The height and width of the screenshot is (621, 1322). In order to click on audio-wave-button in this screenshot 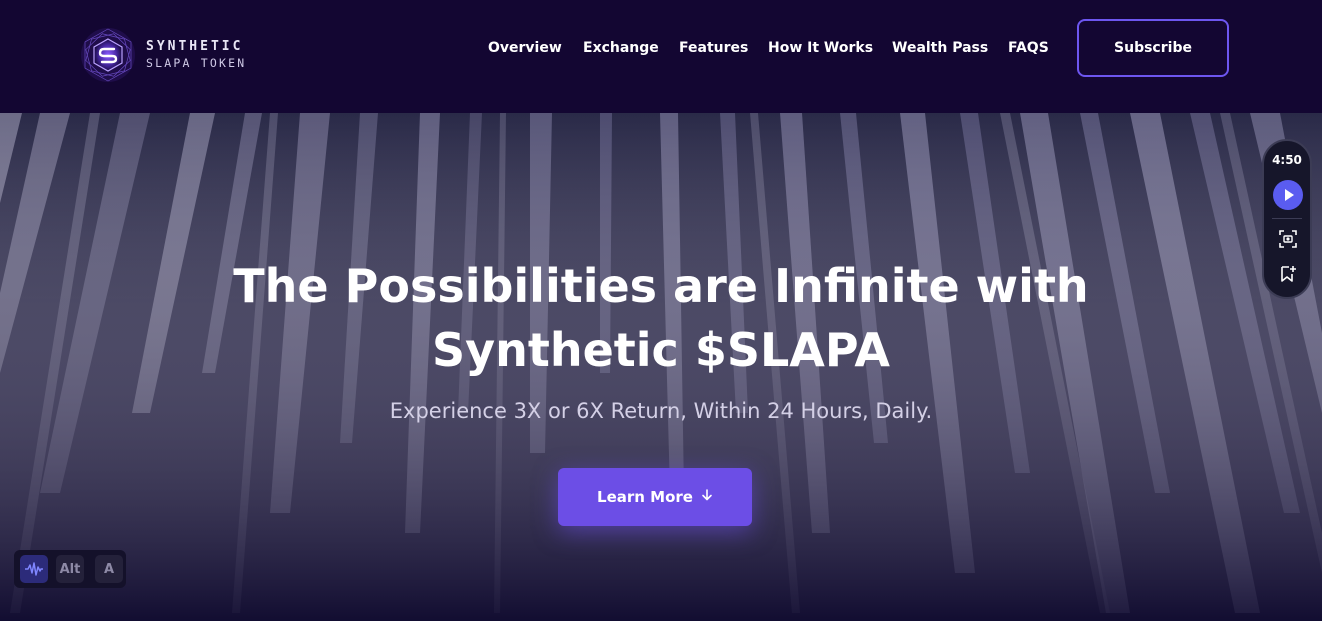, I will do `click(34, 569)`.